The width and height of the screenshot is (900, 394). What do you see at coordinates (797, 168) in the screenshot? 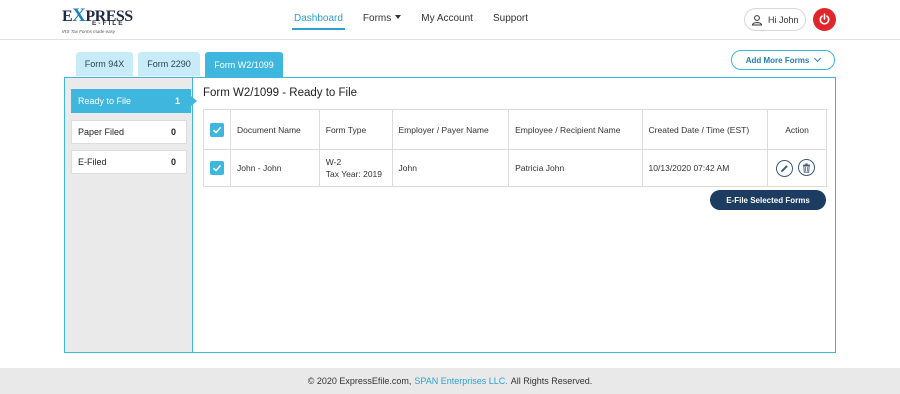
I see `cell-actions` at bounding box center [797, 168].